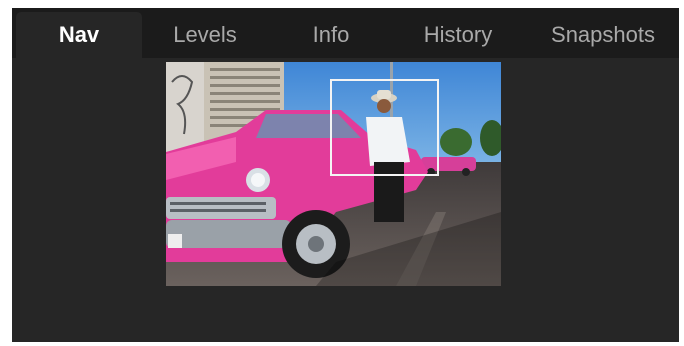  What do you see at coordinates (205, 35) in the screenshot?
I see `tab-levels: Levels` at bounding box center [205, 35].